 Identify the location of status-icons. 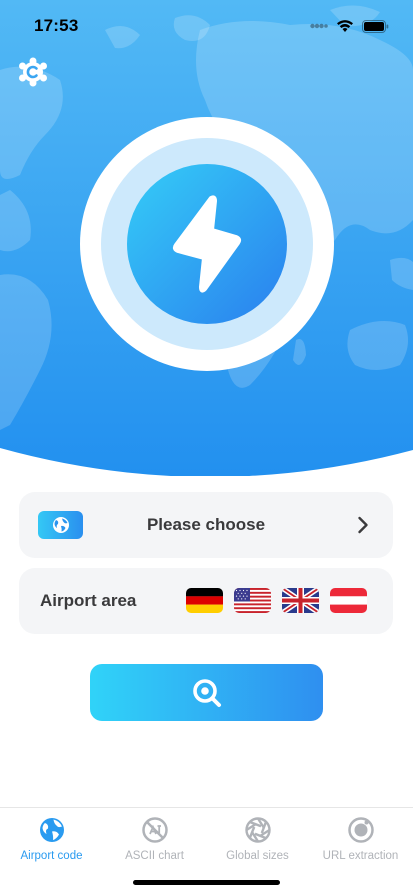
(349, 26).